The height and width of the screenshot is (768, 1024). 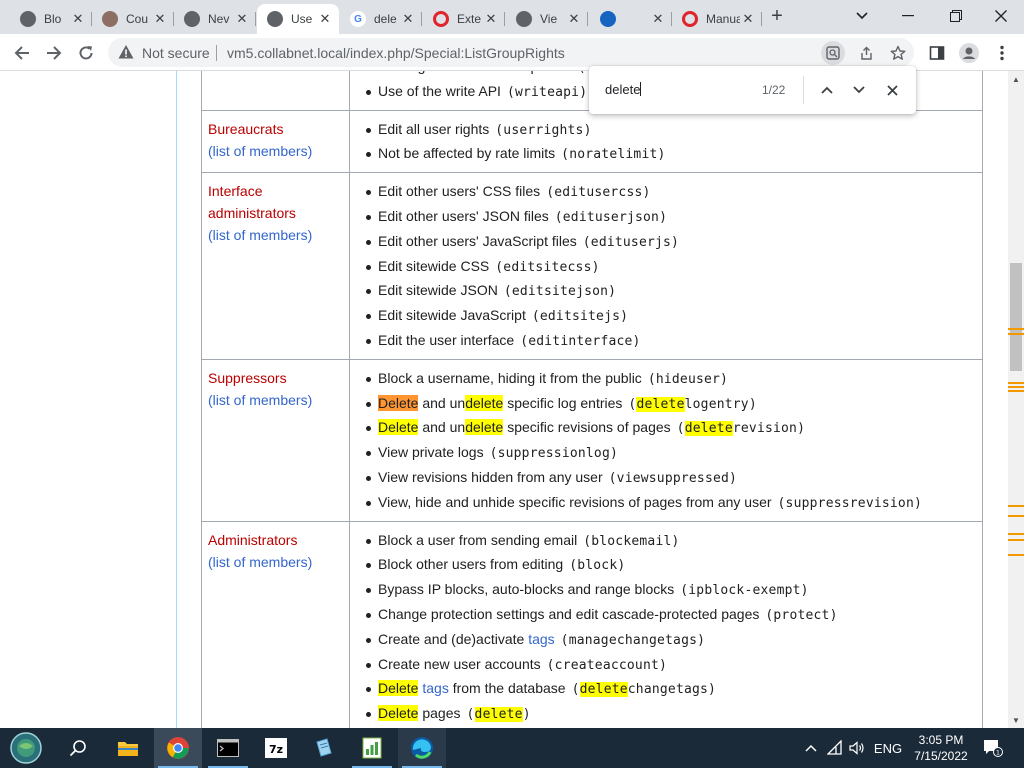 I want to click on scroll-up-arrow: ▲, so click(x=1016, y=79).